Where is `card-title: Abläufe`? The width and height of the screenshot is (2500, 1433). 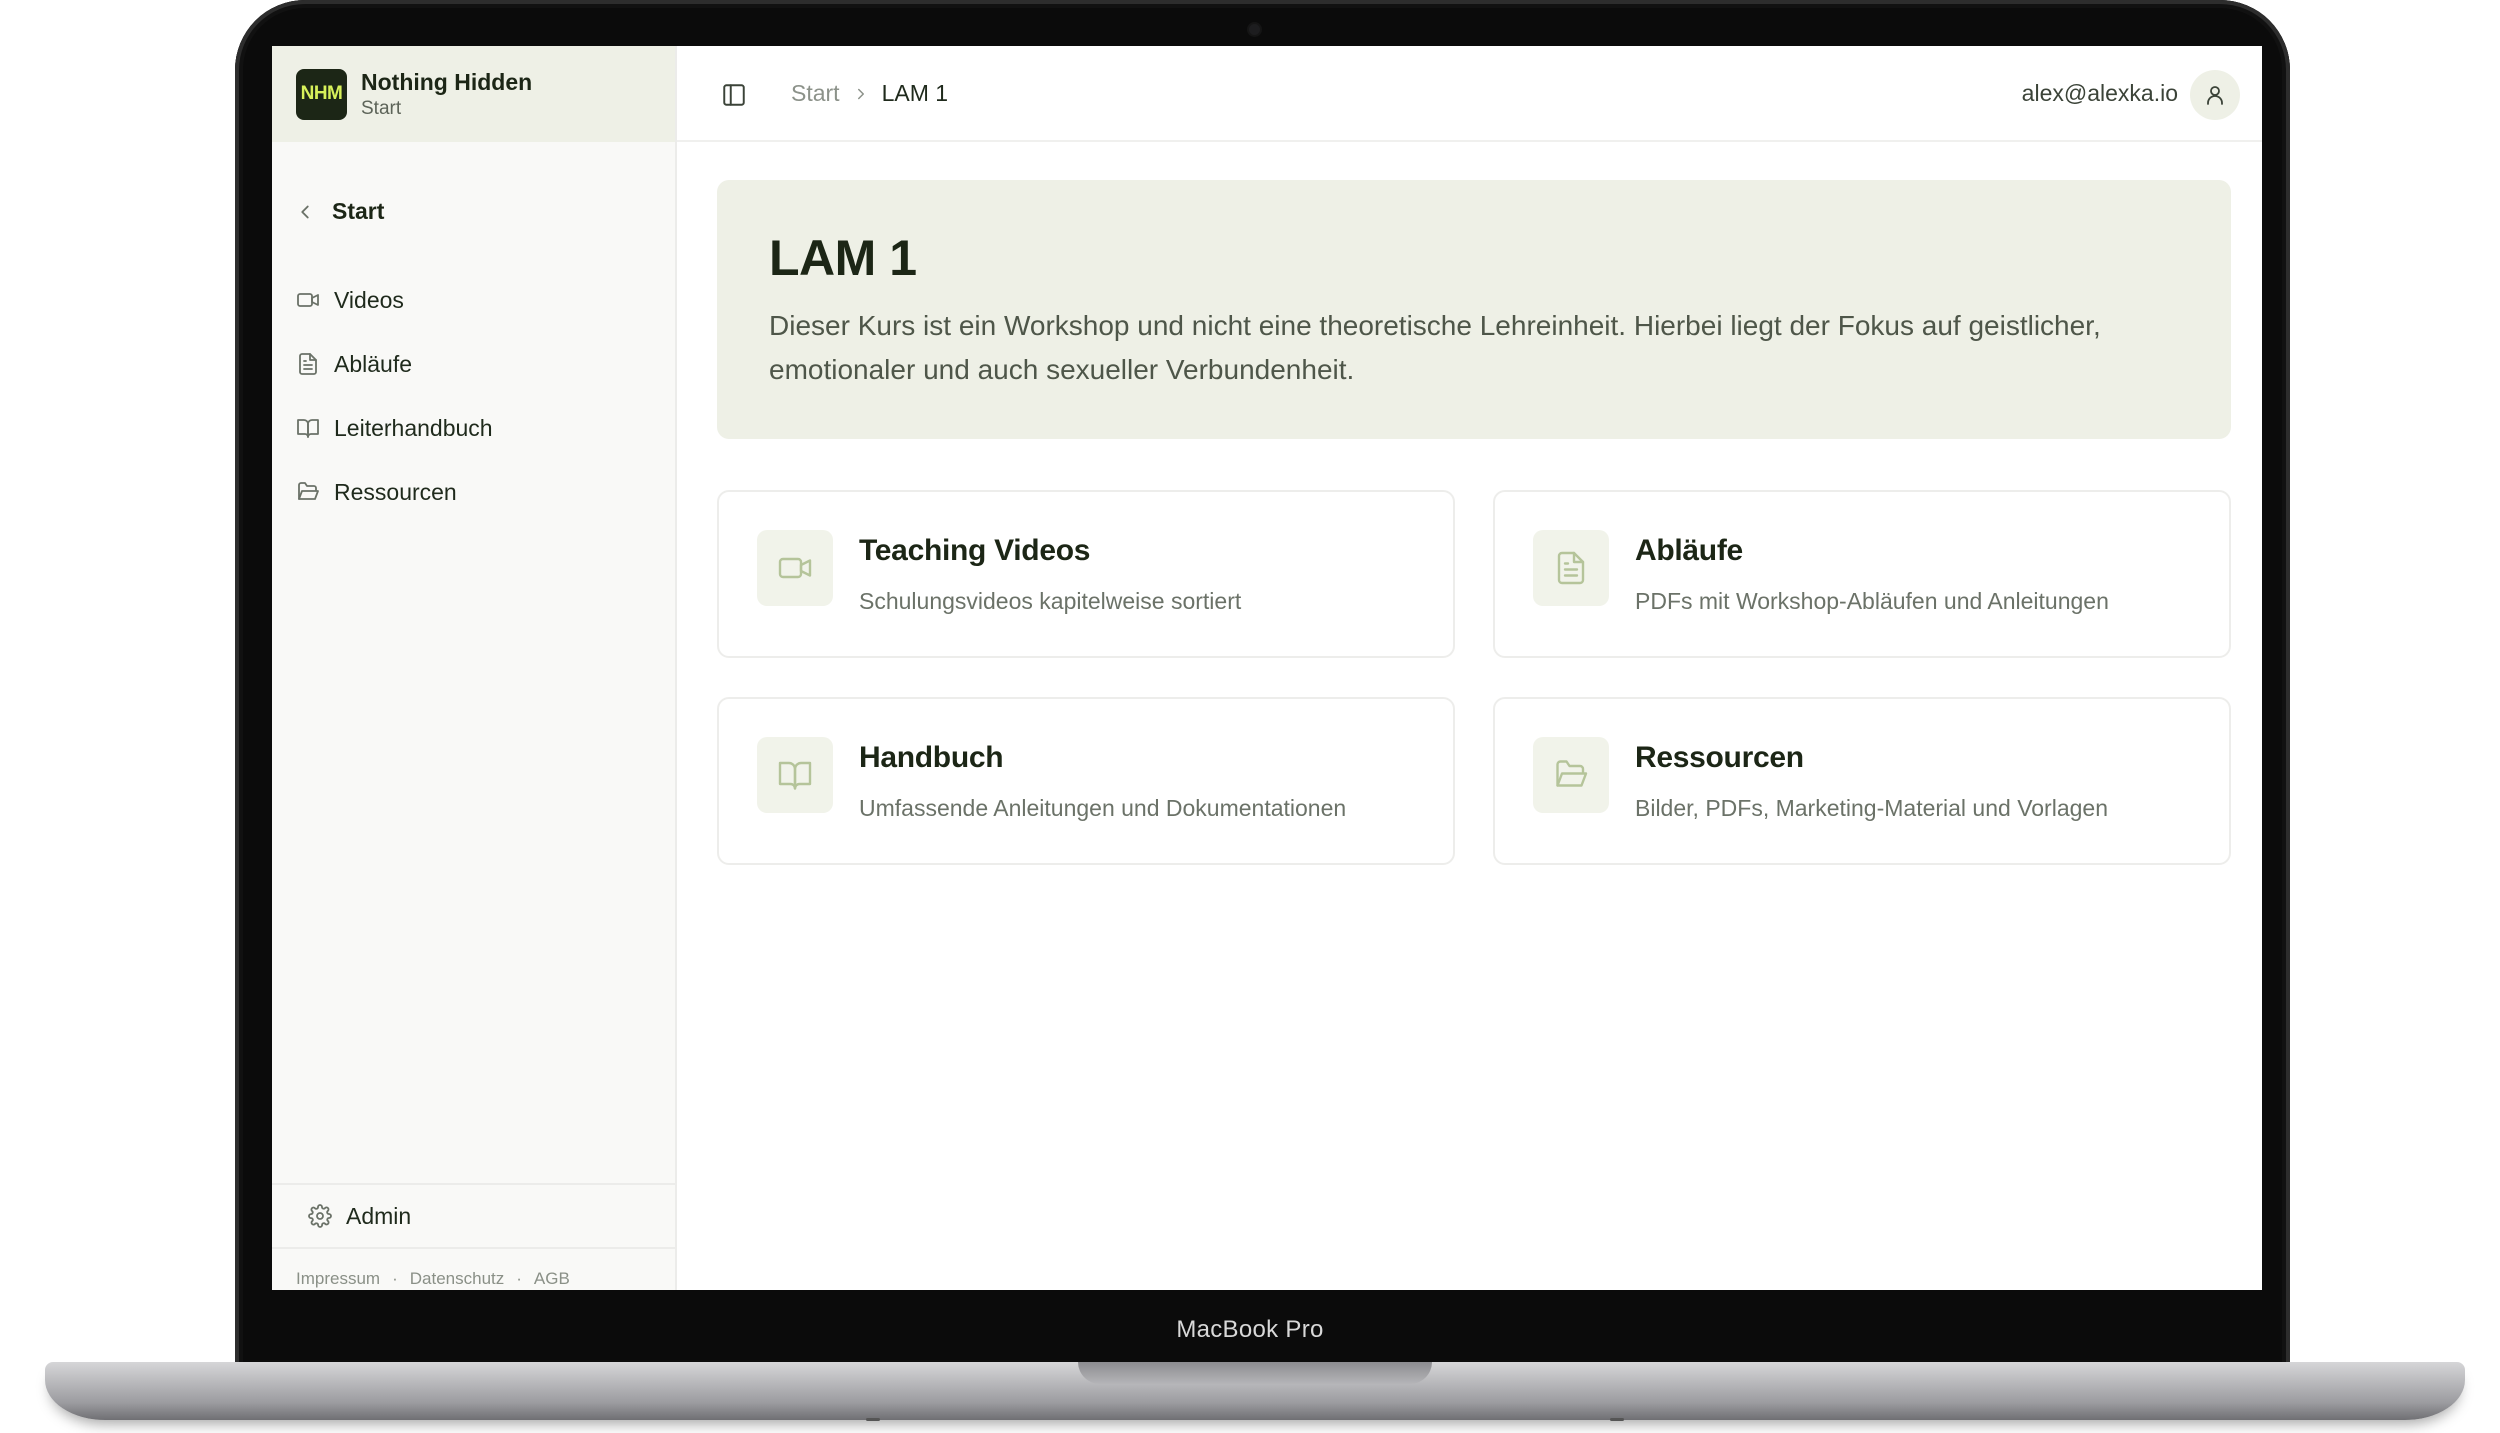
card-title: Abläufe is located at coordinates (1689, 550).